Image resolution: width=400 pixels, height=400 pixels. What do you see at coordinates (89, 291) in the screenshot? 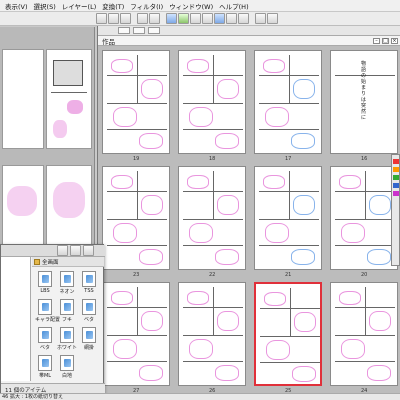
I see `material-item-label: TSS` at bounding box center [89, 291].